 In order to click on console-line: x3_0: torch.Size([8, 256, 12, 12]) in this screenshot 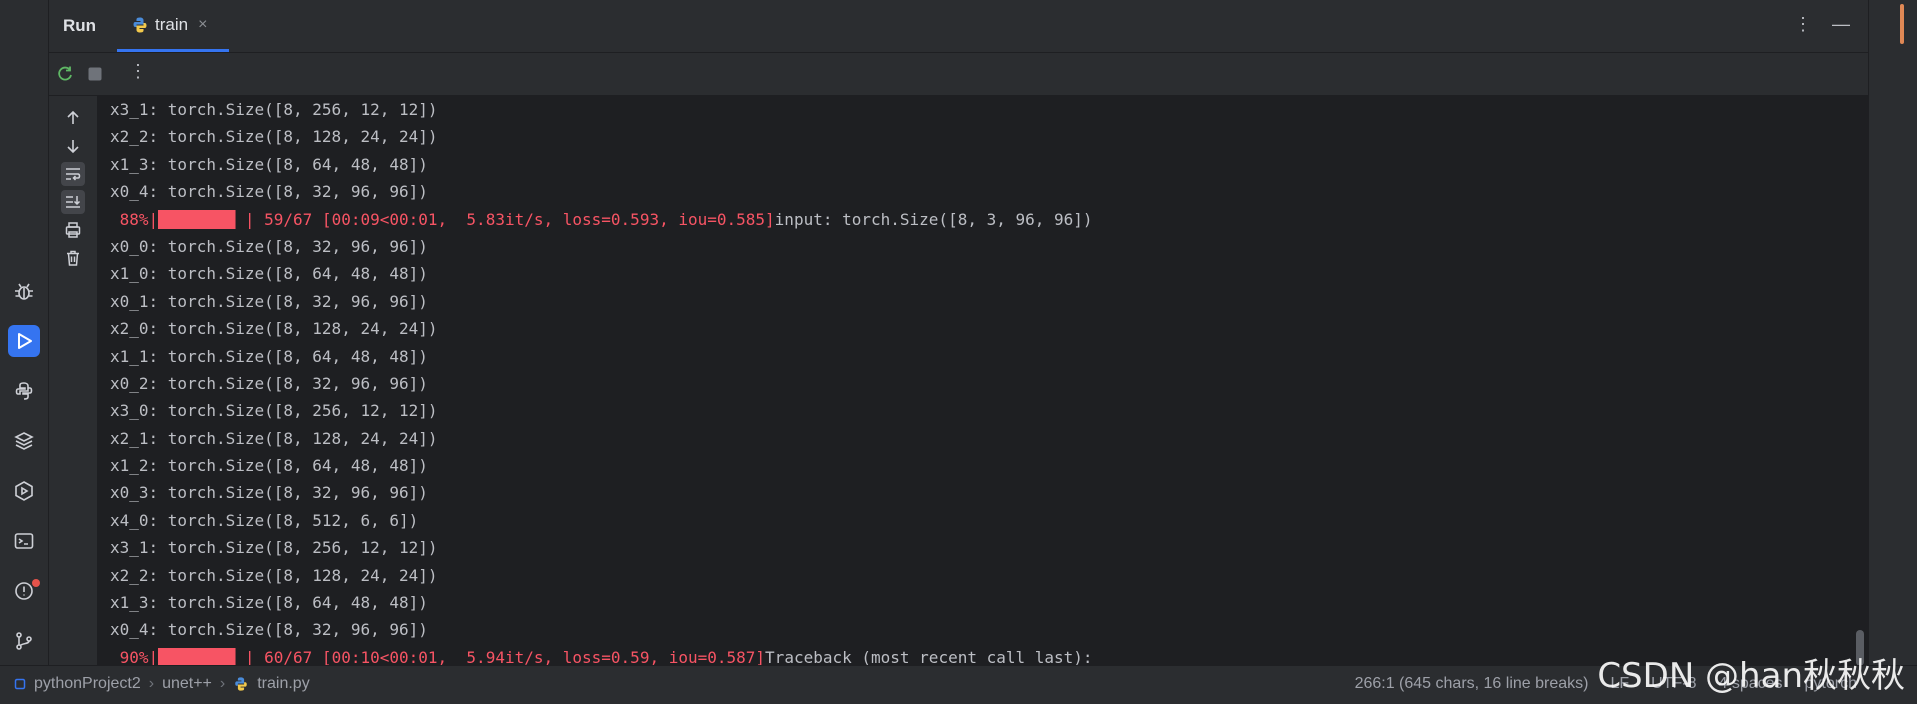, I will do `click(274, 411)`.